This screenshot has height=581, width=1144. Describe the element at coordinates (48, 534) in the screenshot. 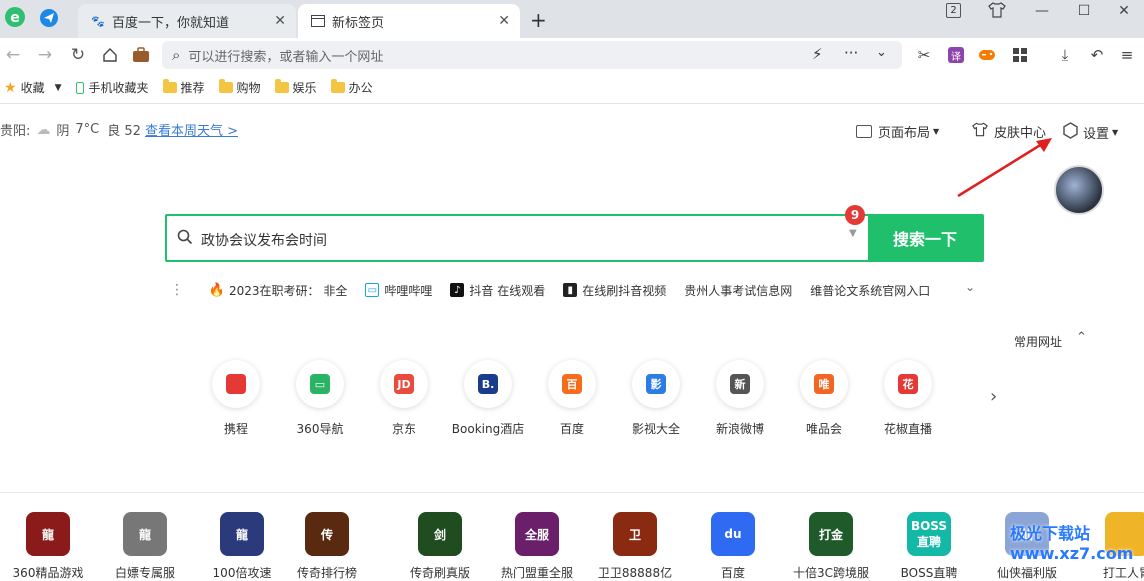

I see `game-icon: 龍` at that location.